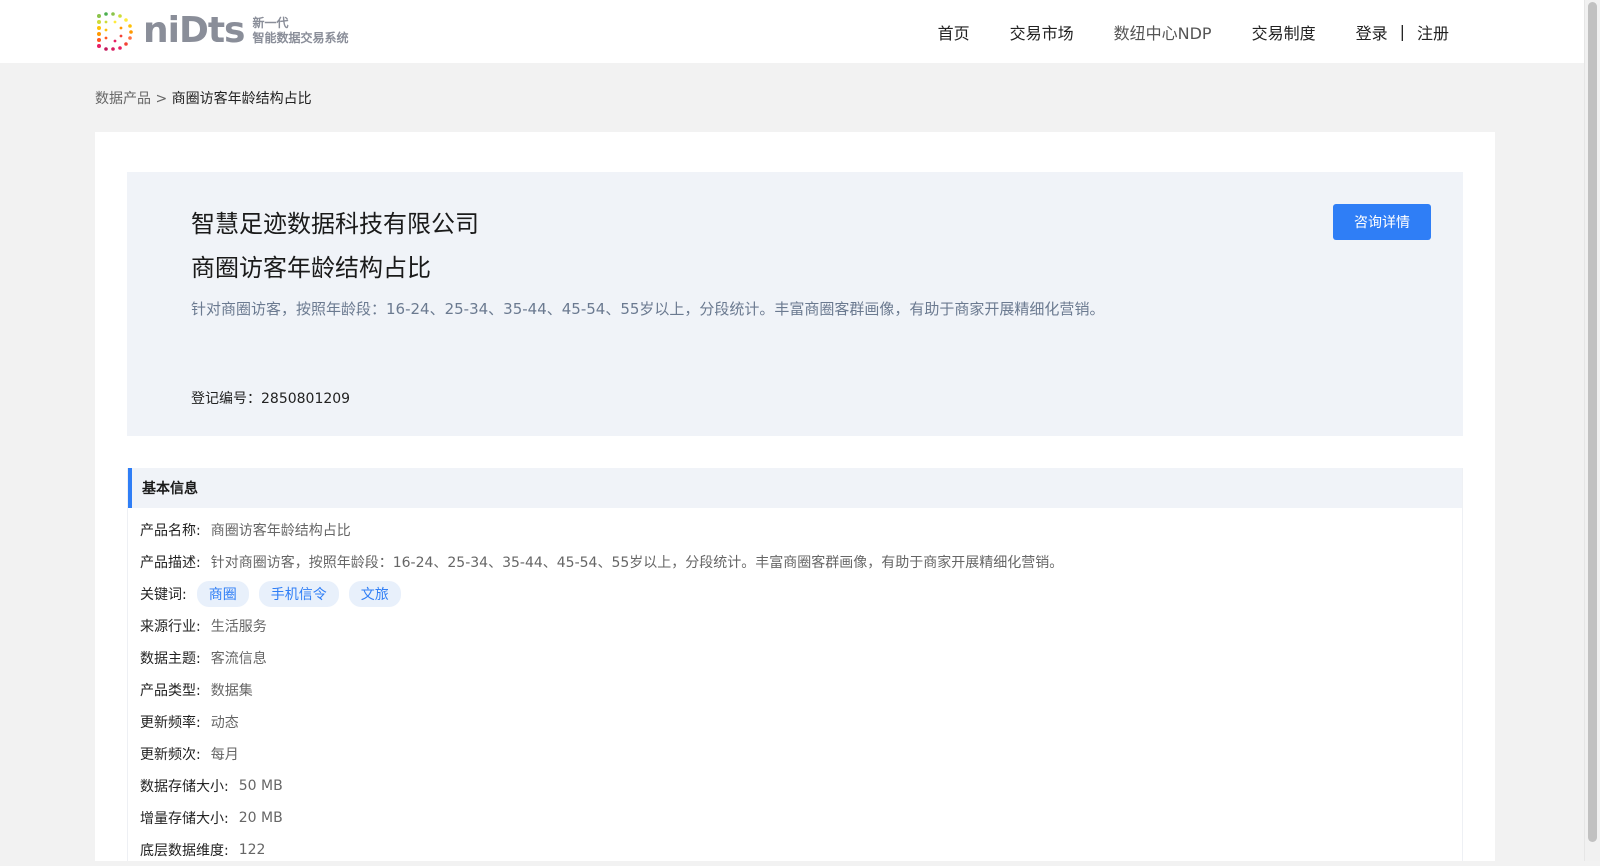 This screenshot has width=1600, height=866. Describe the element at coordinates (184, 787) in the screenshot. I see `info-label: 数据存储大小:` at that location.